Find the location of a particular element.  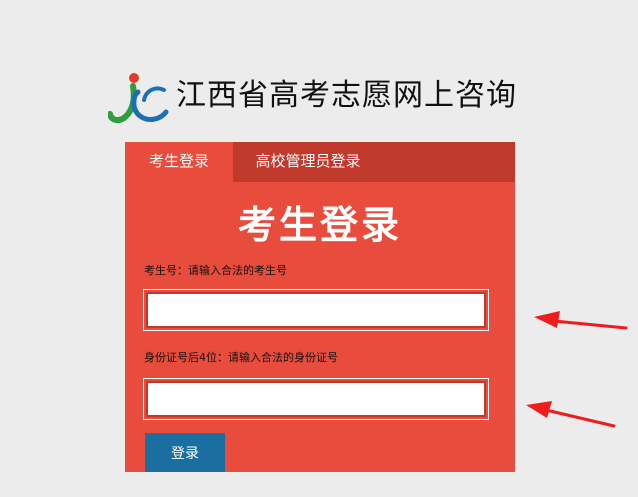

student-id-input is located at coordinates (316, 310).